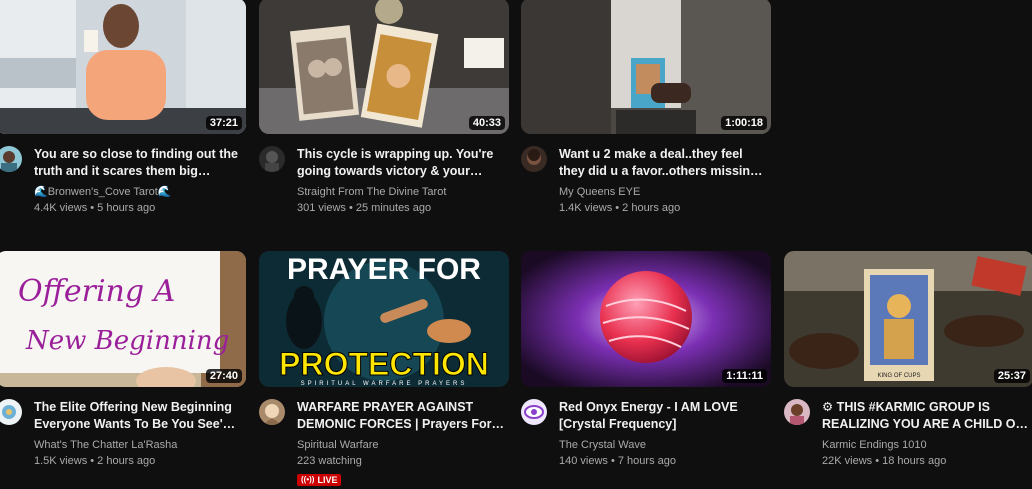 The image size is (1032, 489). Describe the element at coordinates (95, 208) in the screenshot. I see `video-stats: 4.4K views • 5 hours ago` at that location.